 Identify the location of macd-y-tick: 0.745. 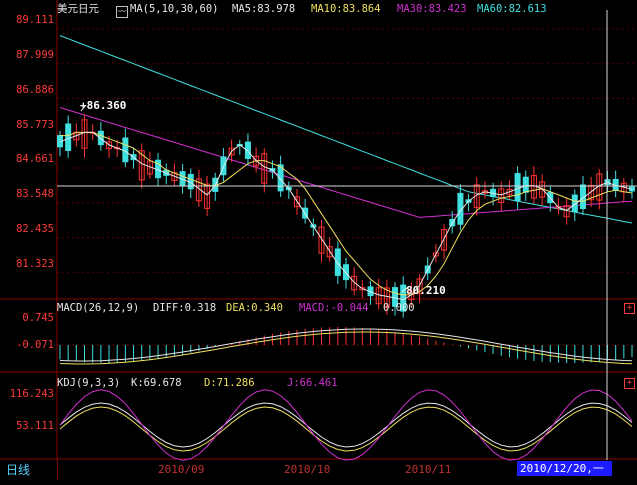
(38, 318).